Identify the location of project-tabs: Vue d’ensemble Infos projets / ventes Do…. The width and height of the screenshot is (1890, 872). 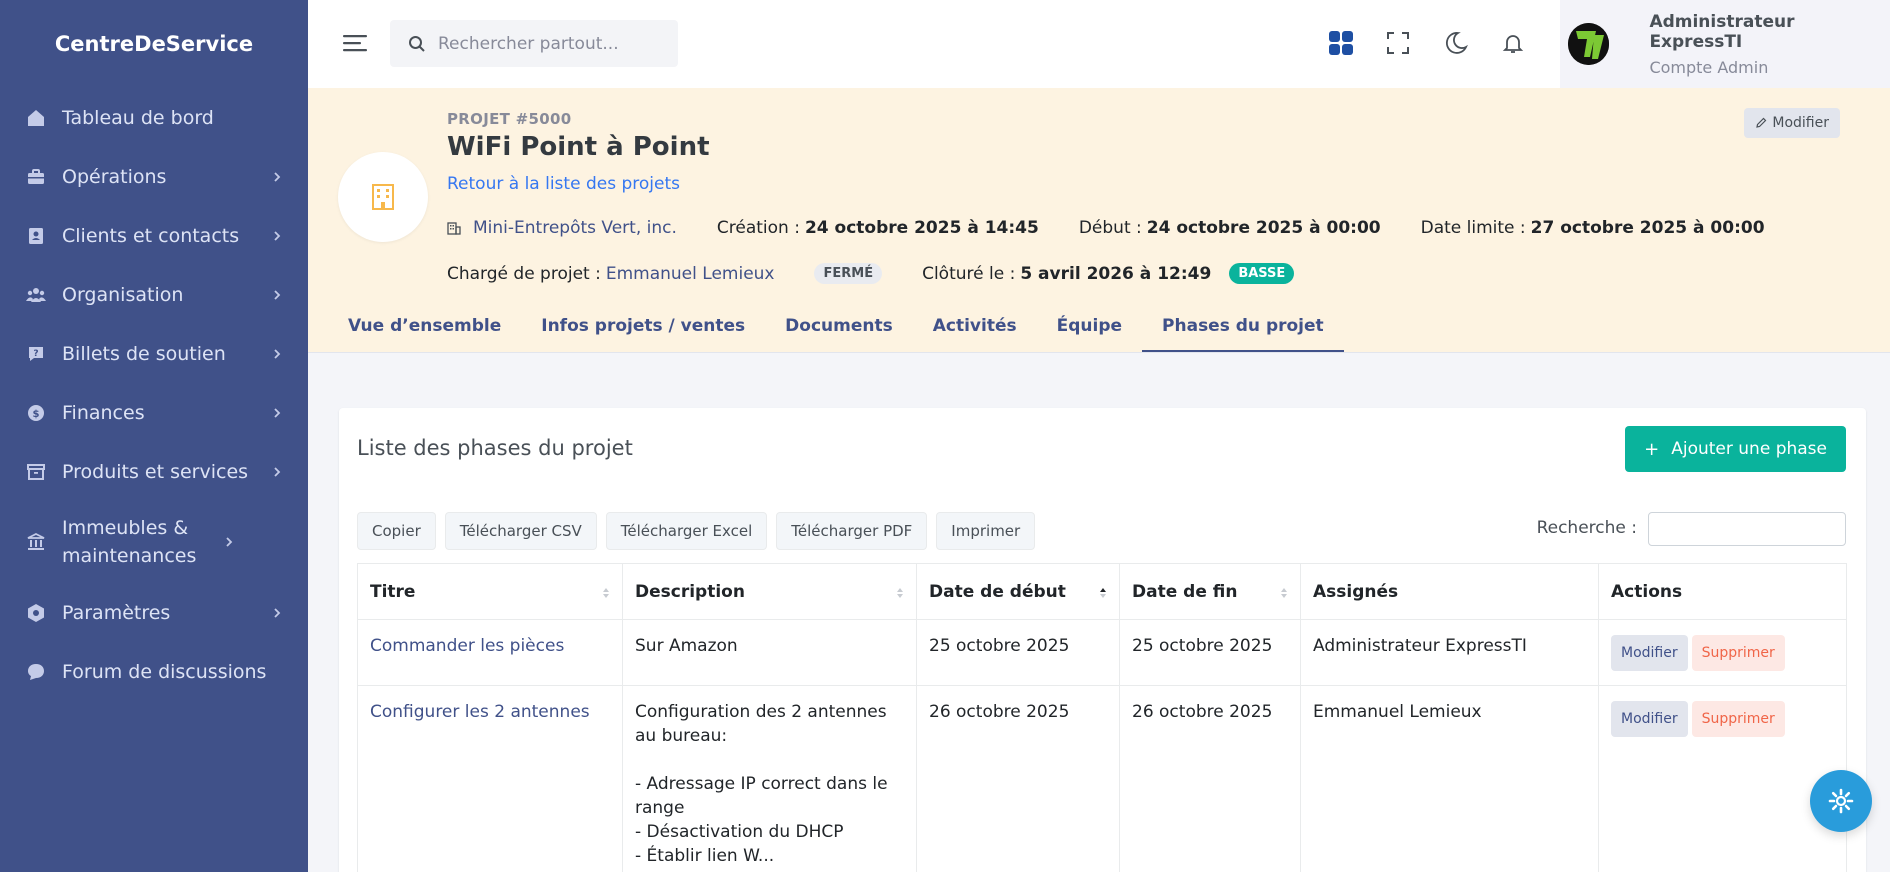
(836, 327).